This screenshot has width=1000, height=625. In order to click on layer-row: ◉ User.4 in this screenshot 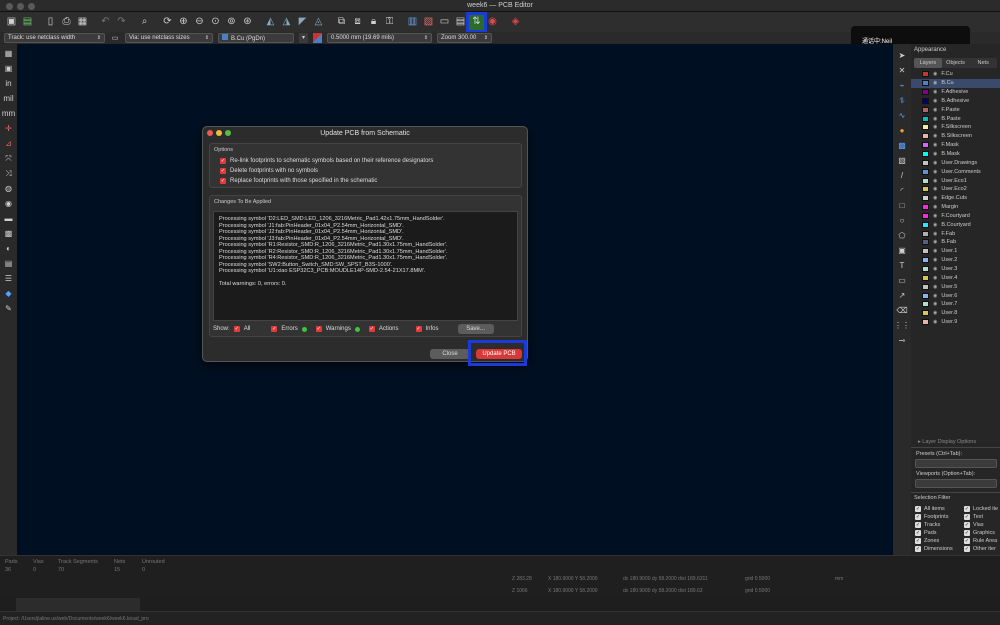, I will do `click(955, 277)`.